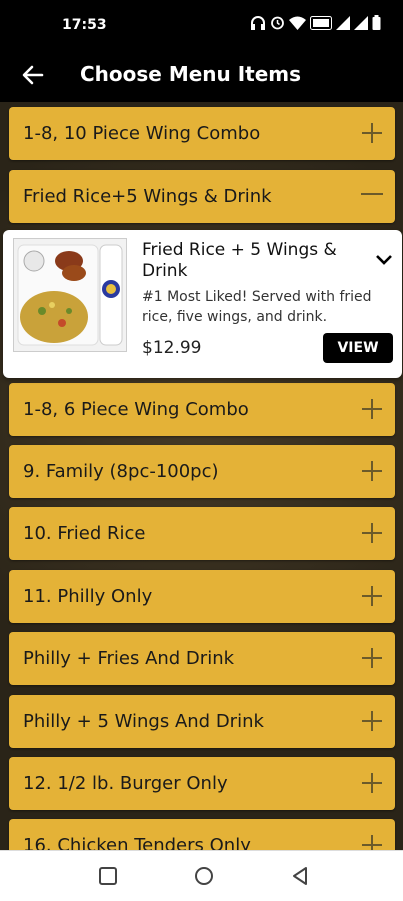  Describe the element at coordinates (142, 133) in the screenshot. I see `category-label: 1-8, 10 Piece Wing Combo` at that location.